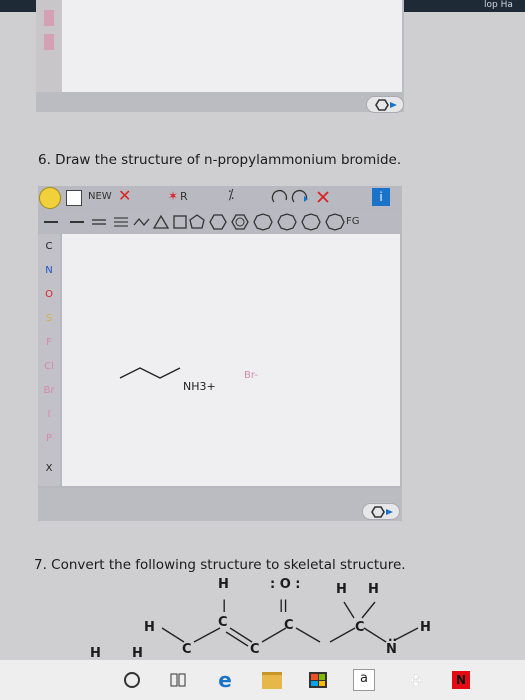 Image resolution: width=525 pixels, height=700 pixels. Describe the element at coordinates (223, 584) in the screenshot. I see `atom-h-top1: H` at that location.